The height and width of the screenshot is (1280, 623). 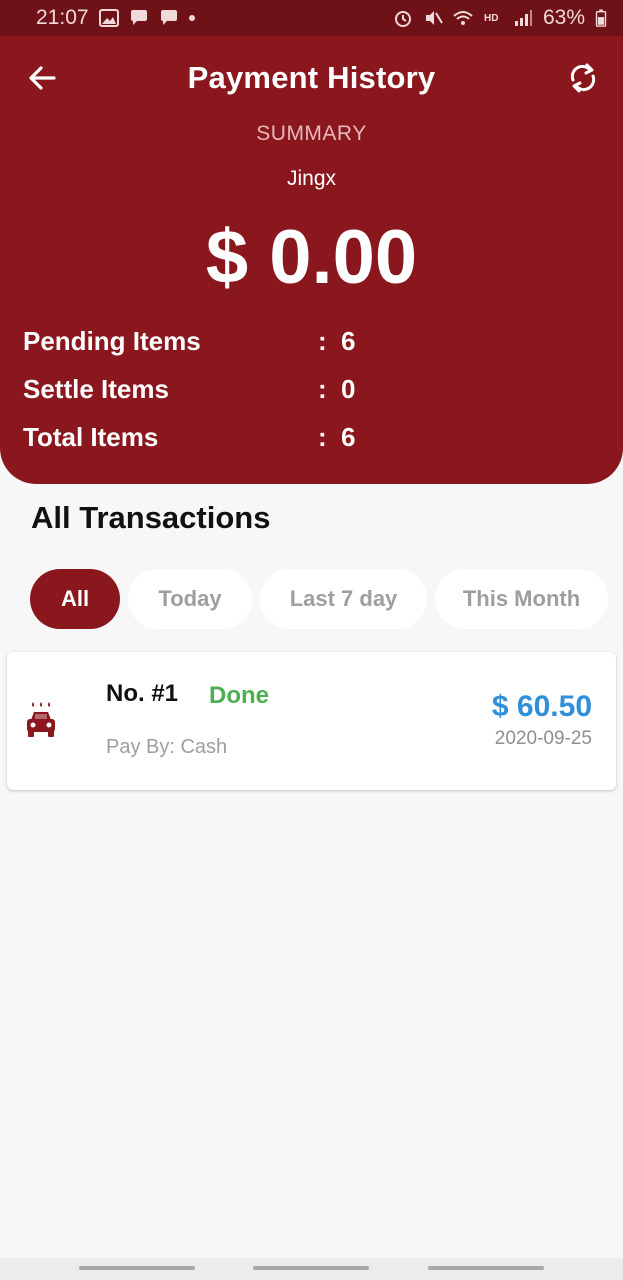 I want to click on nav-back-button, so click(x=486, y=1268).